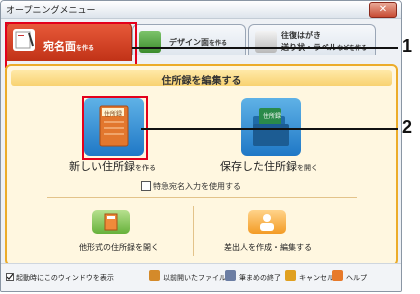  What do you see at coordinates (301, 35) in the screenshot?
I see `tab-reply-line1: 往復はがき` at bounding box center [301, 35].